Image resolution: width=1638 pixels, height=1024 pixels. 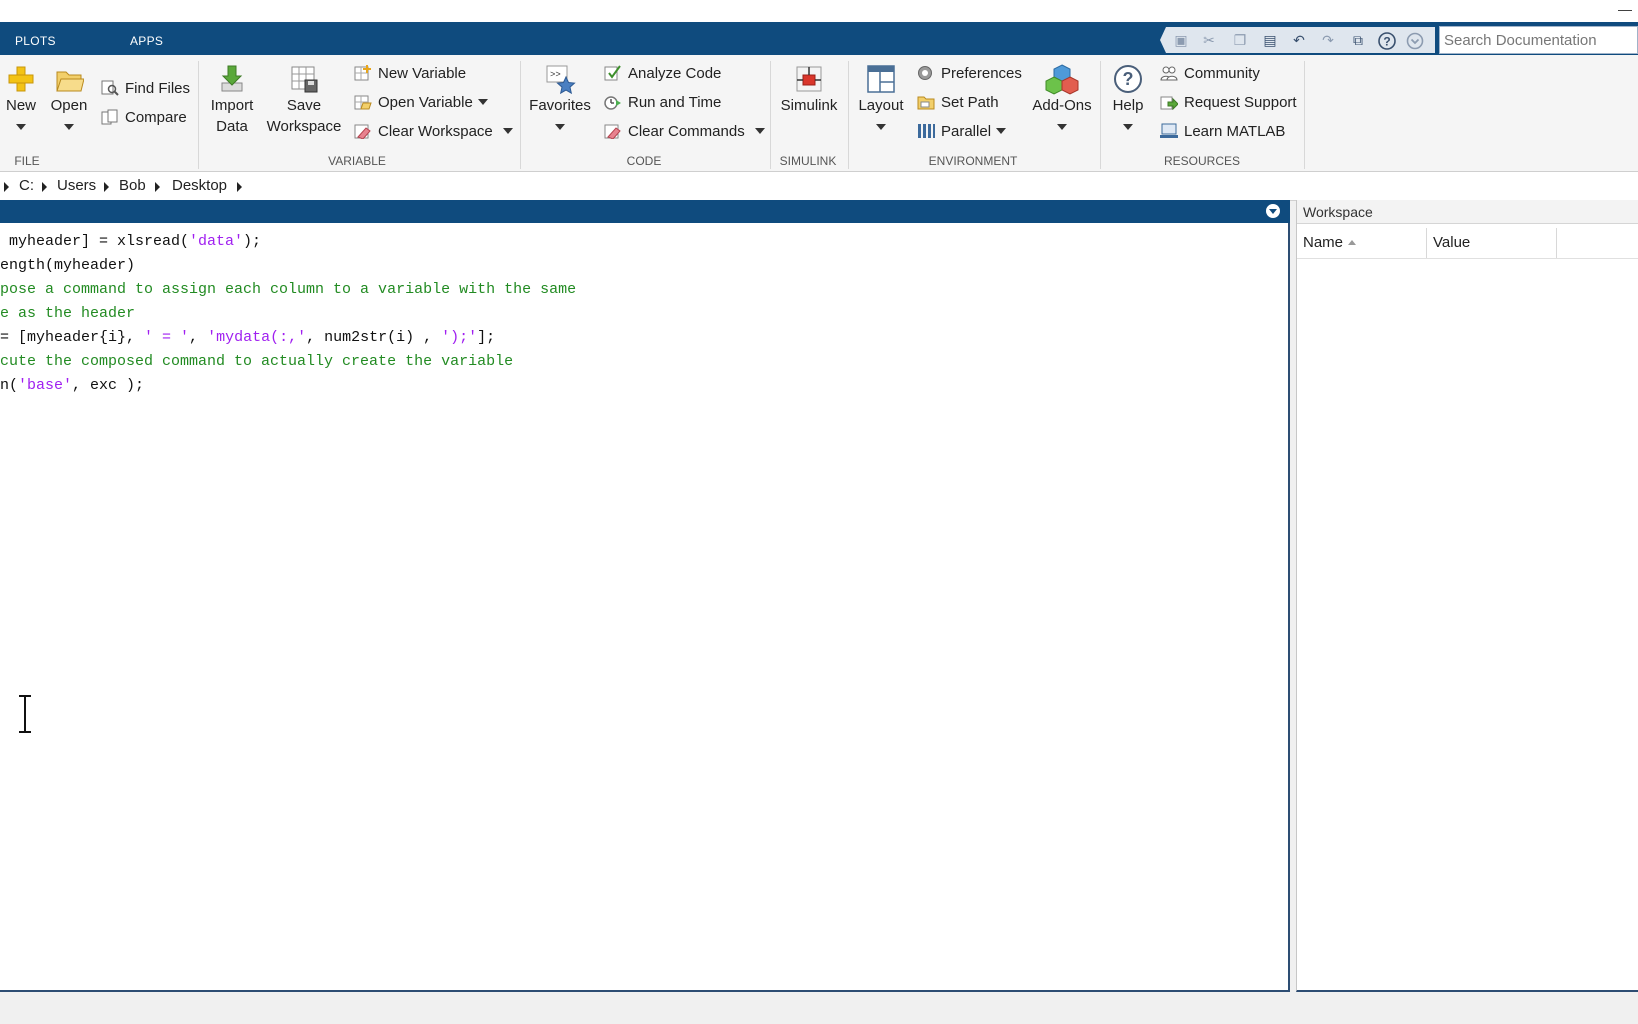 I want to click on code-text: ];, so click(x=486, y=337).